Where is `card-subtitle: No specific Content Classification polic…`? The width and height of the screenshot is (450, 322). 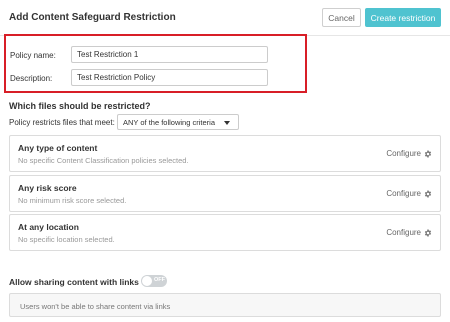
card-subtitle: No specific Content Classification polic… is located at coordinates (103, 160).